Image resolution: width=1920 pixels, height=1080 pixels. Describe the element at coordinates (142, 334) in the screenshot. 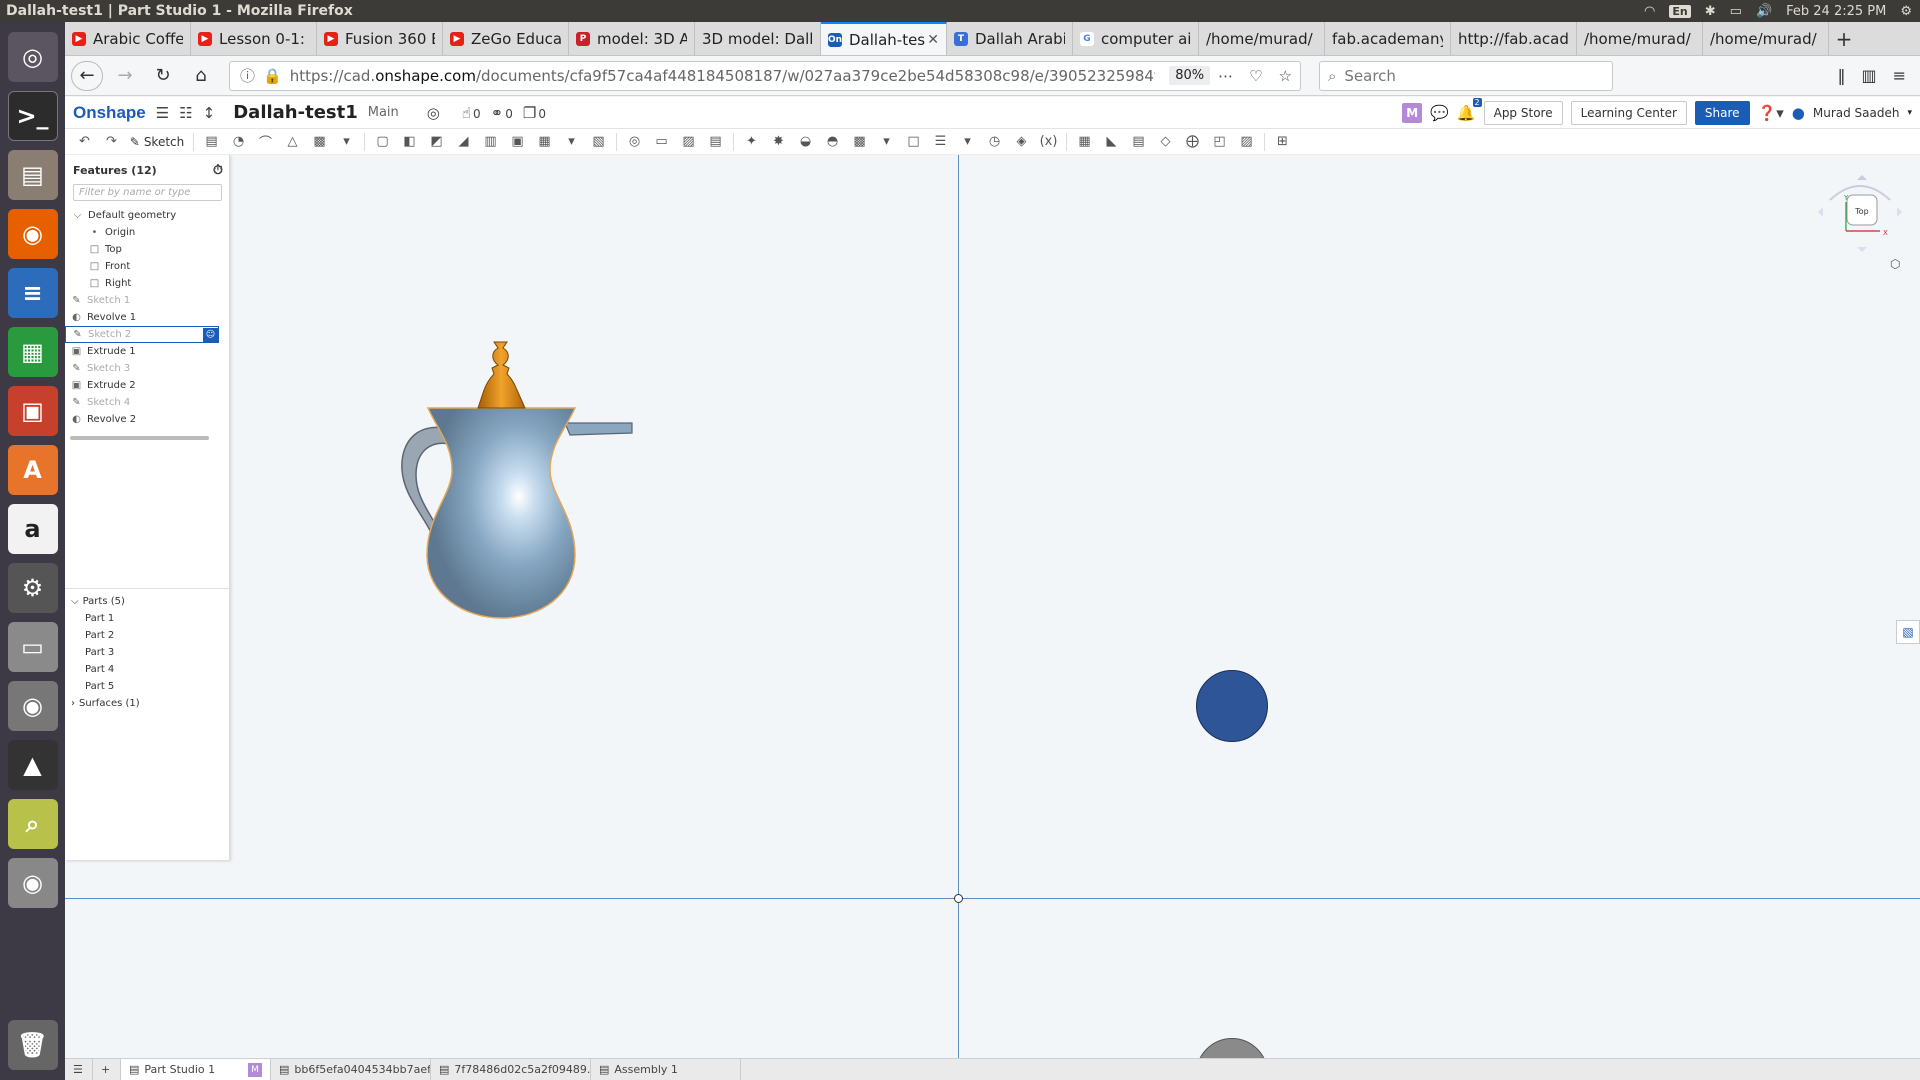

I see `feature-item: ✎ Sketch 2 ☺` at that location.